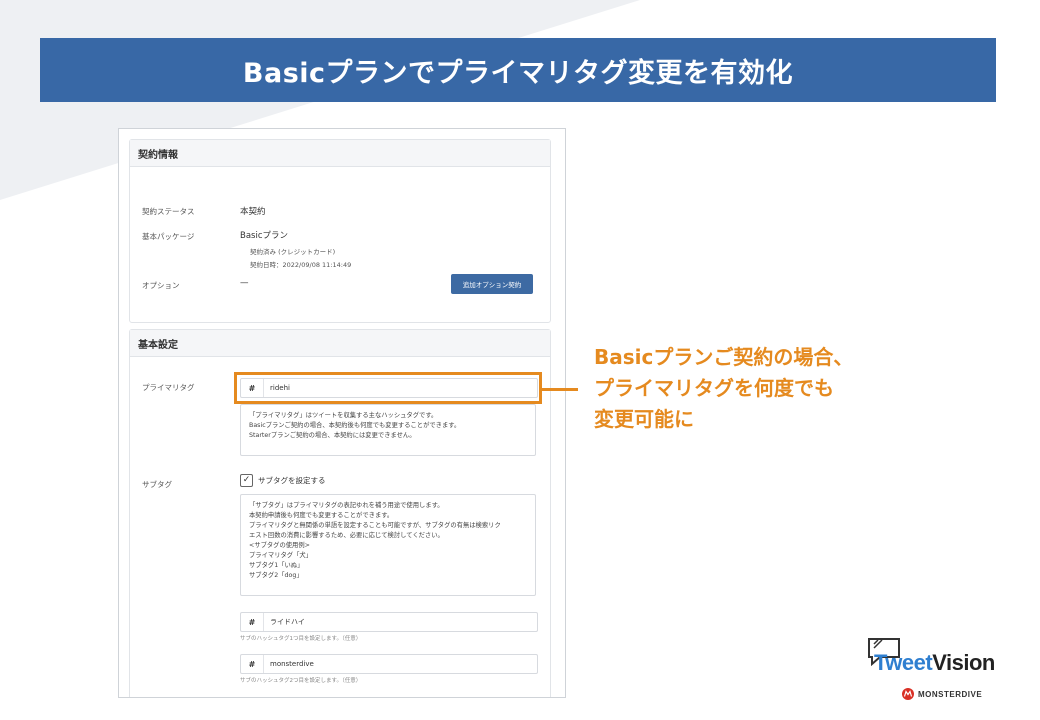  Describe the element at coordinates (301, 681) in the screenshot. I see `subtag2-help: サブのハッシュタグ2つ目を設定します。（任意）` at that location.